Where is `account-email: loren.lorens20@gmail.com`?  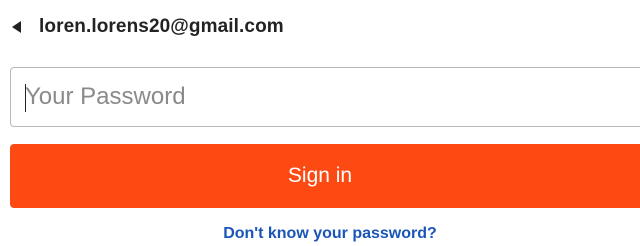
account-email: loren.lorens20@gmail.com is located at coordinates (161, 26).